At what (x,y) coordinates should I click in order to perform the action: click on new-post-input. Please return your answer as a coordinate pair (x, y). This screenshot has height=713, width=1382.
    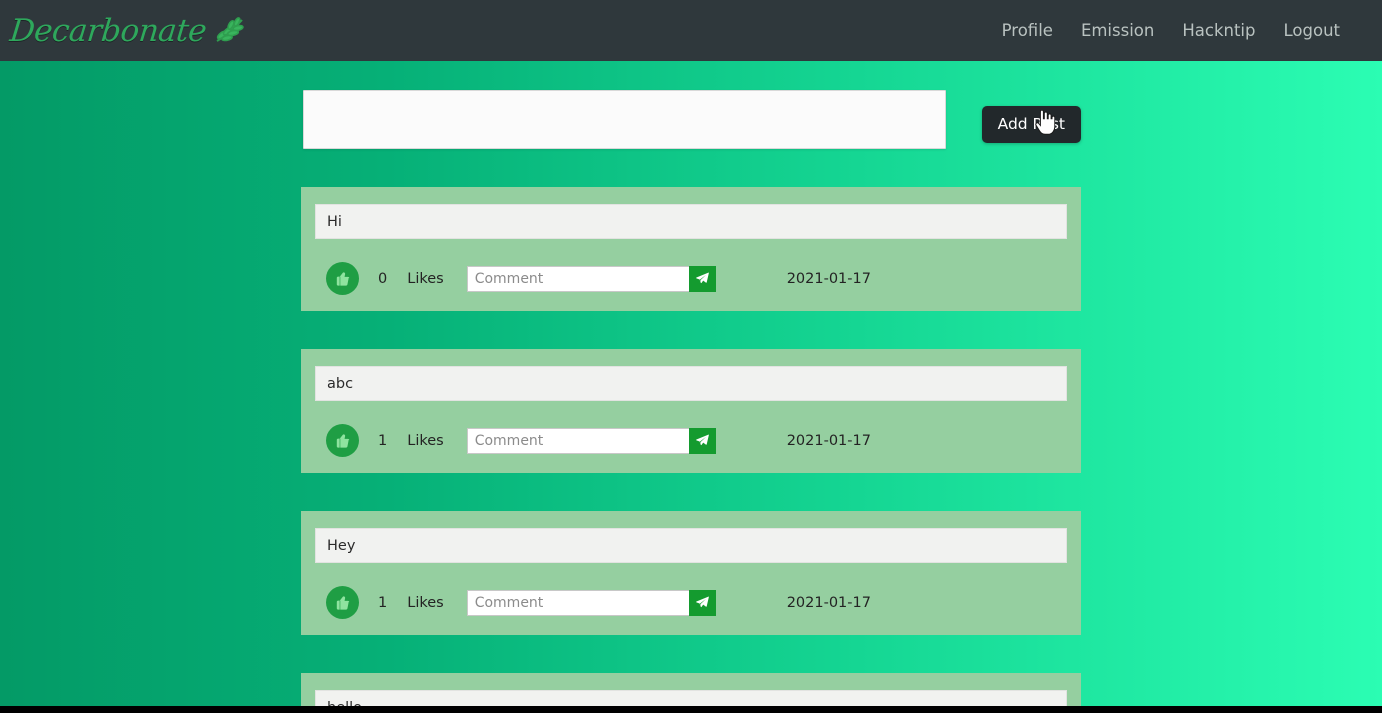
    Looking at the image, I should click on (624, 119).